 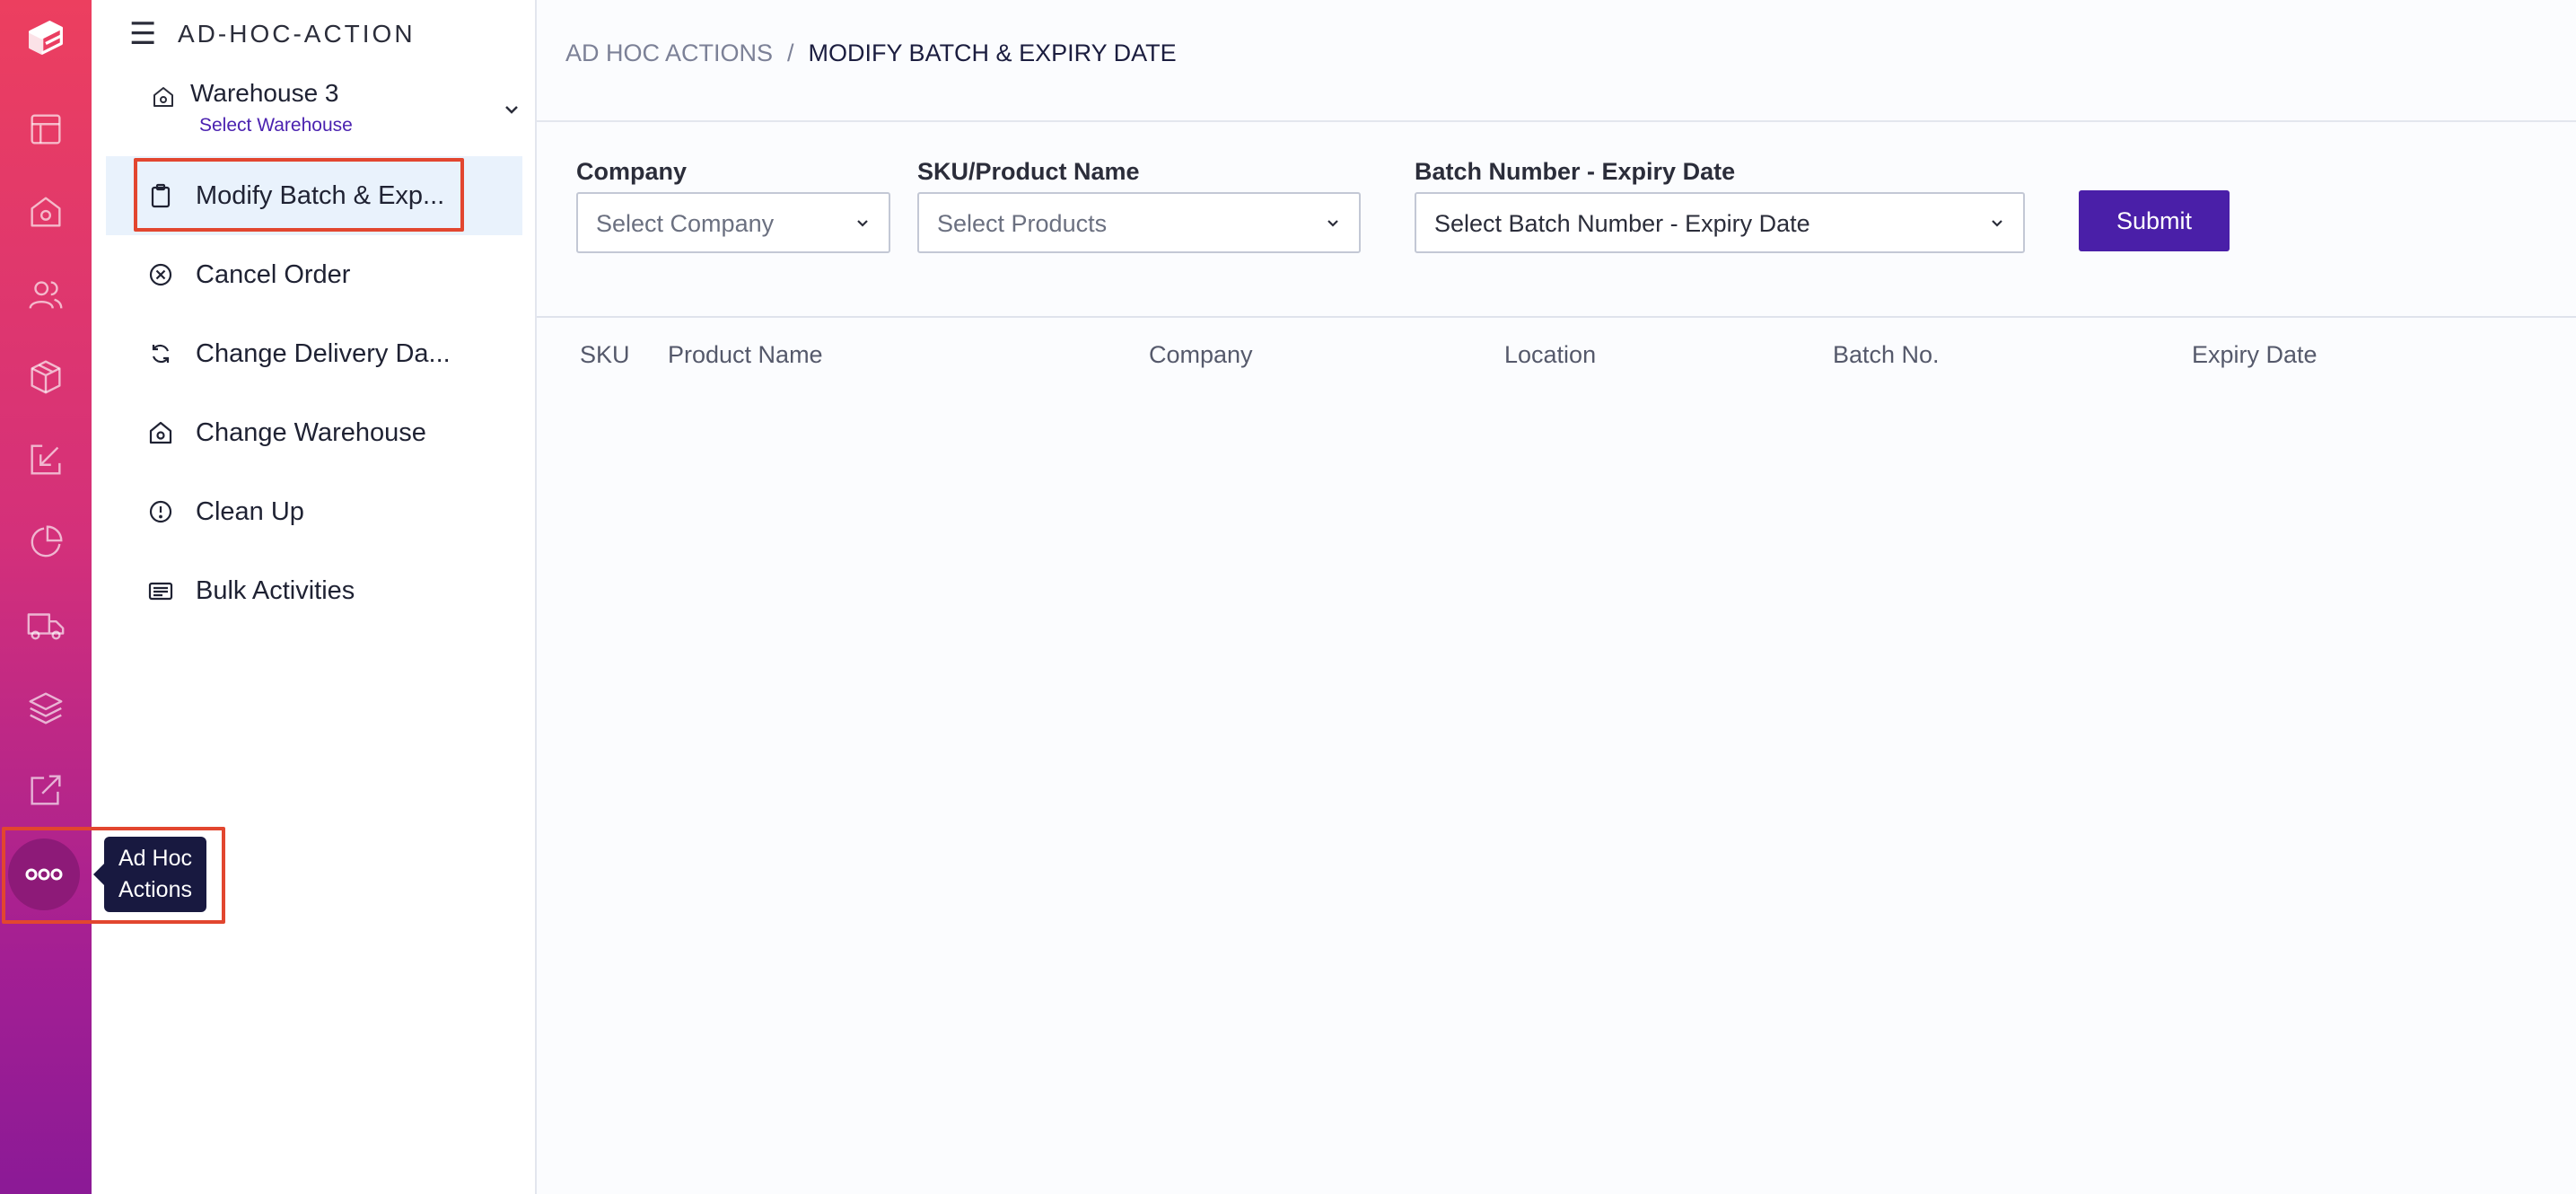 What do you see at coordinates (1139, 222) in the screenshot?
I see `product-select: Select Products` at bounding box center [1139, 222].